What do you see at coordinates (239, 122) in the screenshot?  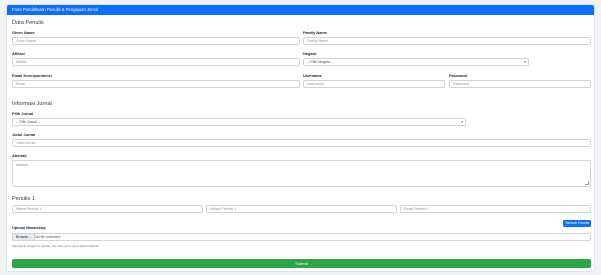 I see `pilih-jurnal-select: -- Pilih Jurnal -- ▾` at bounding box center [239, 122].